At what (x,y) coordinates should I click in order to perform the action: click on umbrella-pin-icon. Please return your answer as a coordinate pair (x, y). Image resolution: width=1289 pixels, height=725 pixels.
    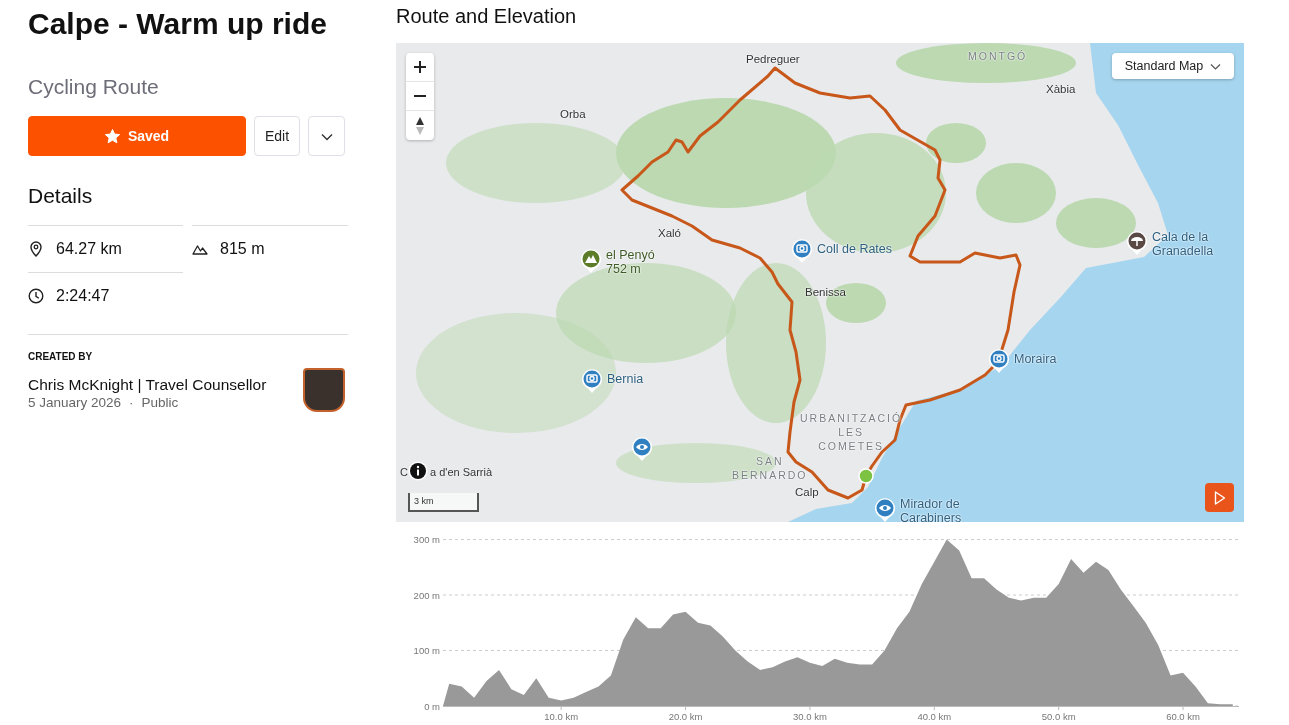
    Looking at the image, I should click on (1137, 243).